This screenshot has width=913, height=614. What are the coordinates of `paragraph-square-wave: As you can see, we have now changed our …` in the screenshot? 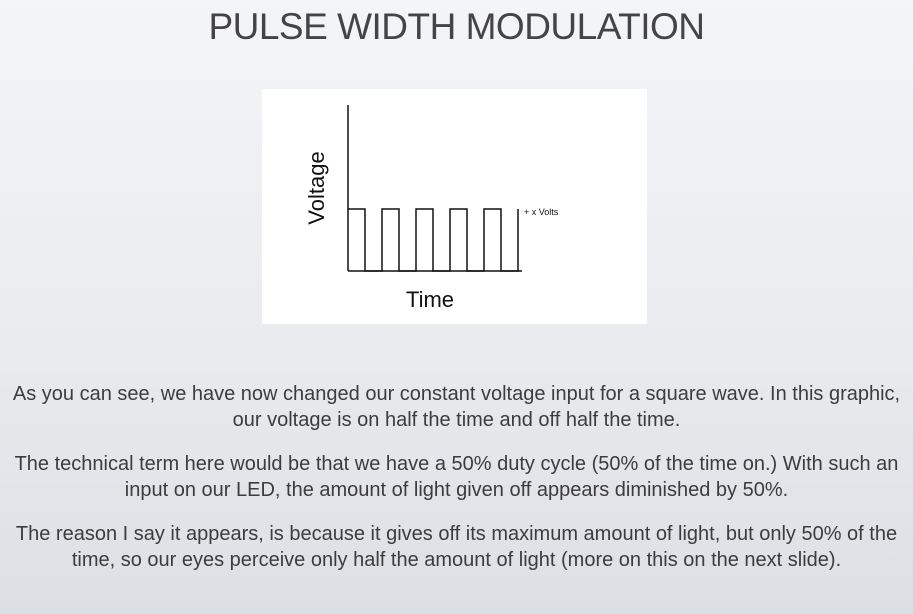 It's located at (456, 407).